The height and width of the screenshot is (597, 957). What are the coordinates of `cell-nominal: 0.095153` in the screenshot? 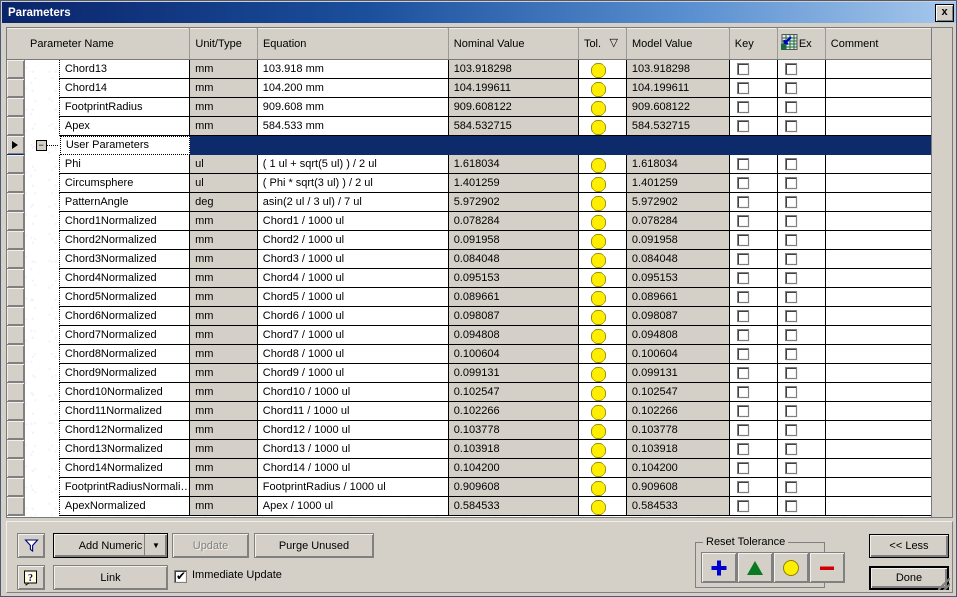 It's located at (513, 278).